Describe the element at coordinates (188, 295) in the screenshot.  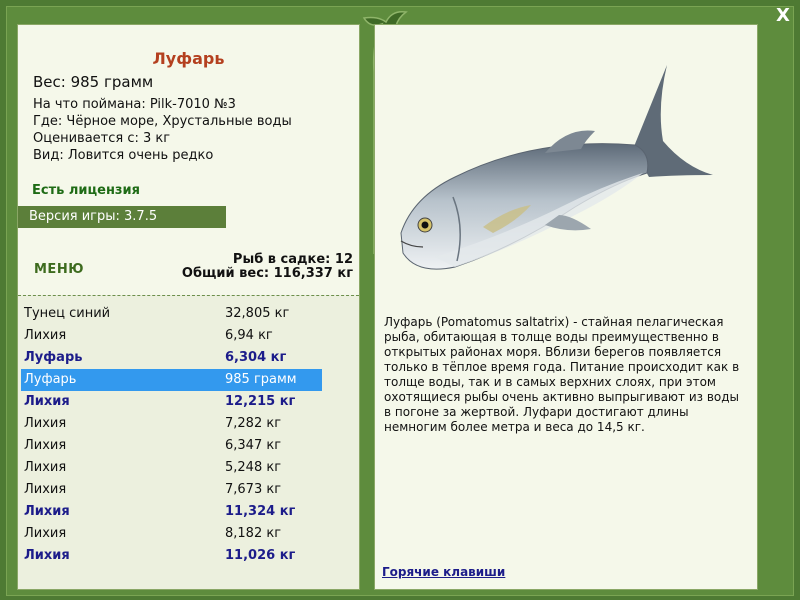
I see `divider` at that location.